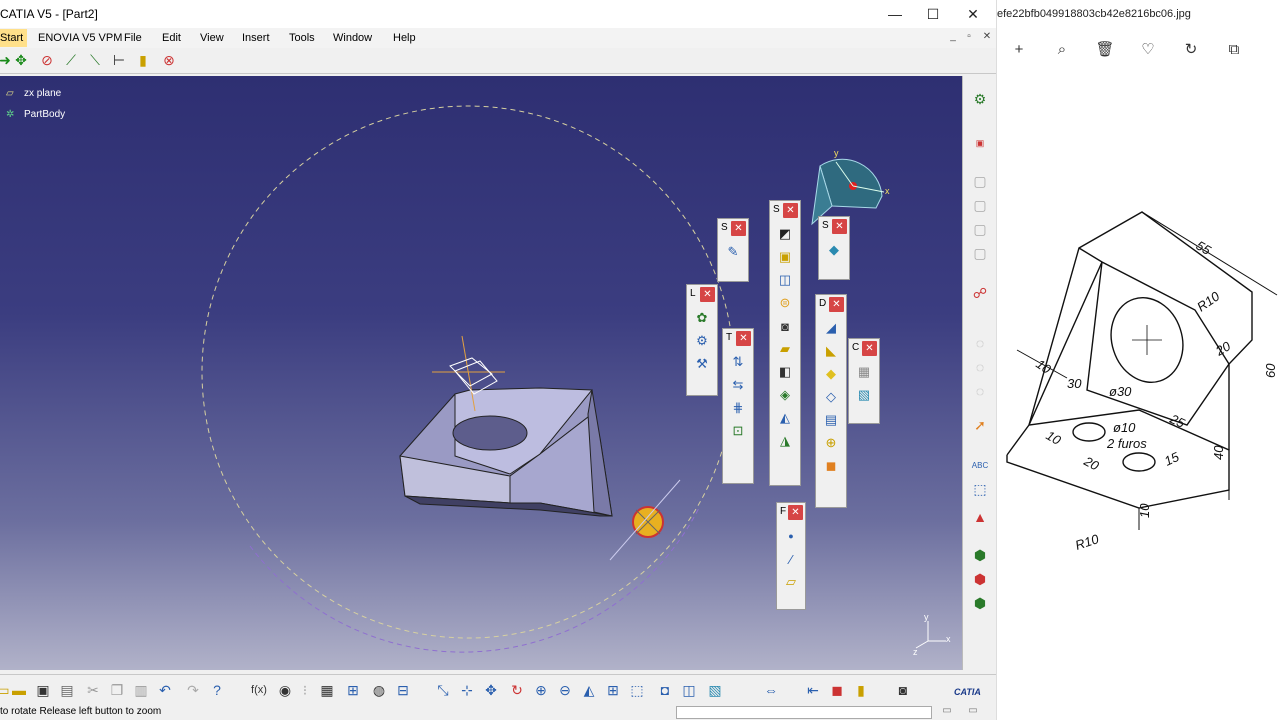 The height and width of the screenshot is (720, 1280). I want to click on menu-help: Help, so click(404, 38).